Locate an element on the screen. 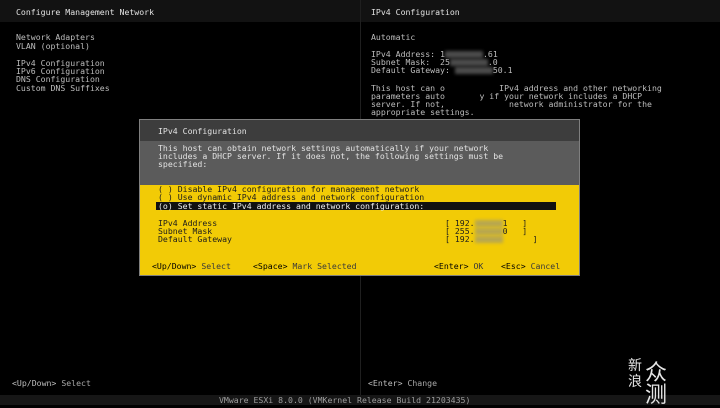  dialog-title: IPv4 Configuration is located at coordinates (202, 131).